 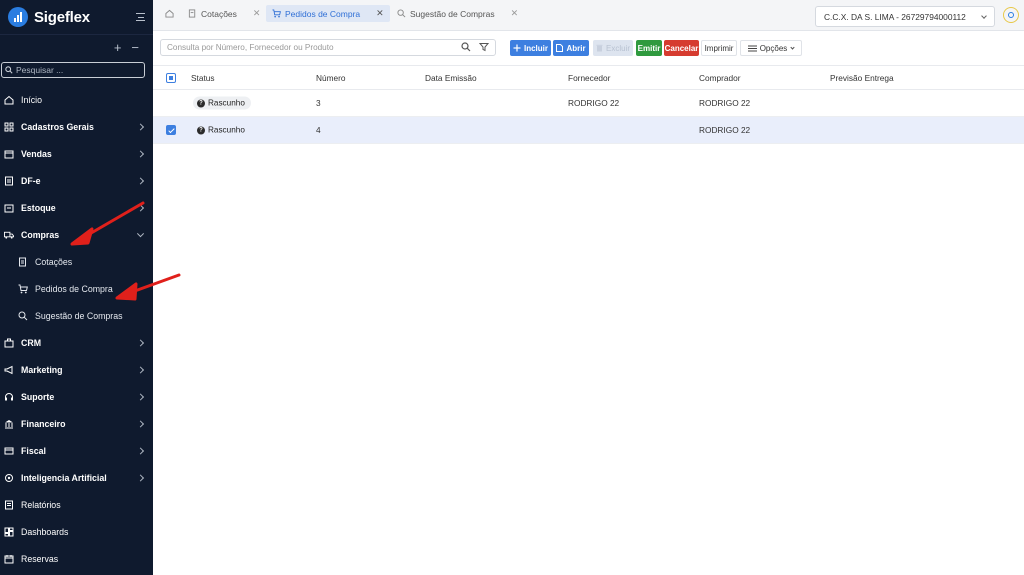 What do you see at coordinates (451, 78) in the screenshot?
I see `column-data-emissao: Data Emissão` at bounding box center [451, 78].